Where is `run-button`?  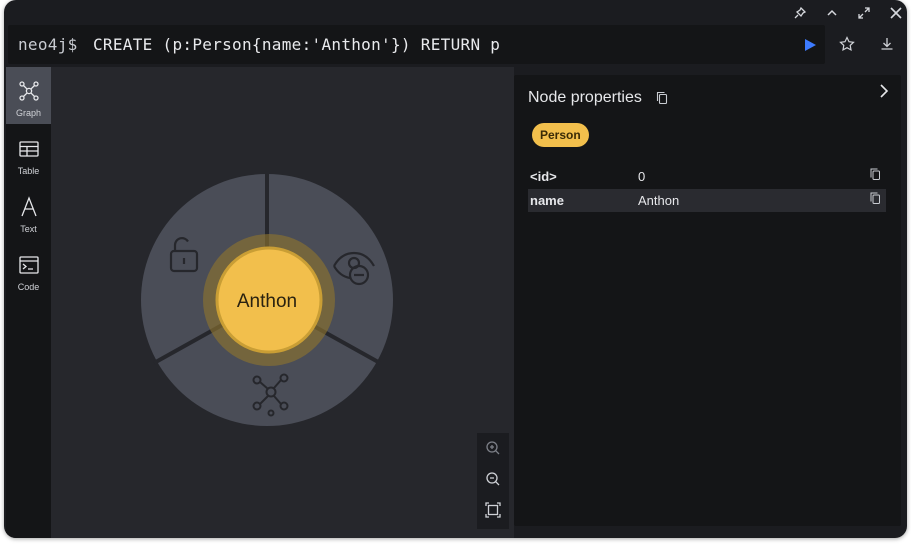 run-button is located at coordinates (810, 45).